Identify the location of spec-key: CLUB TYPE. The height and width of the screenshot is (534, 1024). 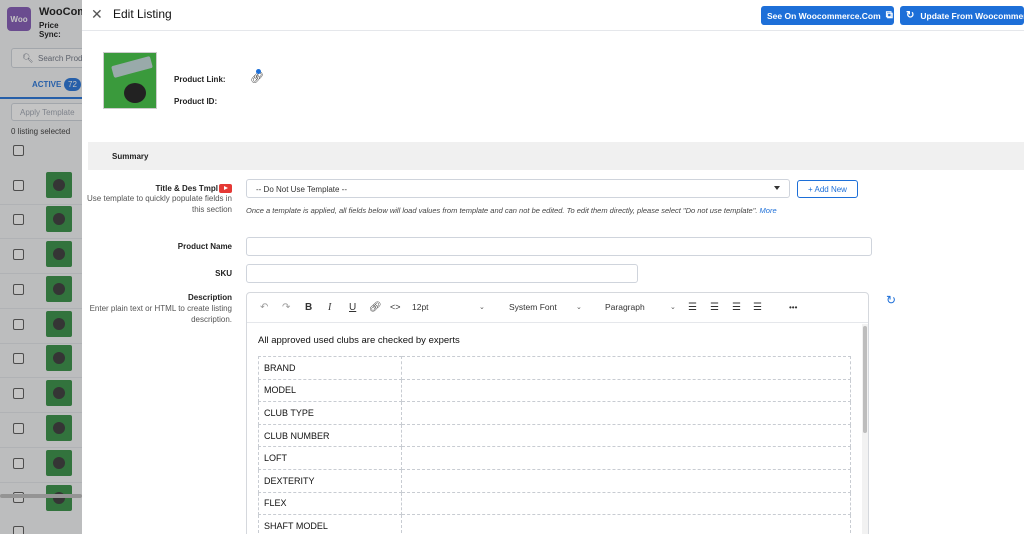
(330, 413).